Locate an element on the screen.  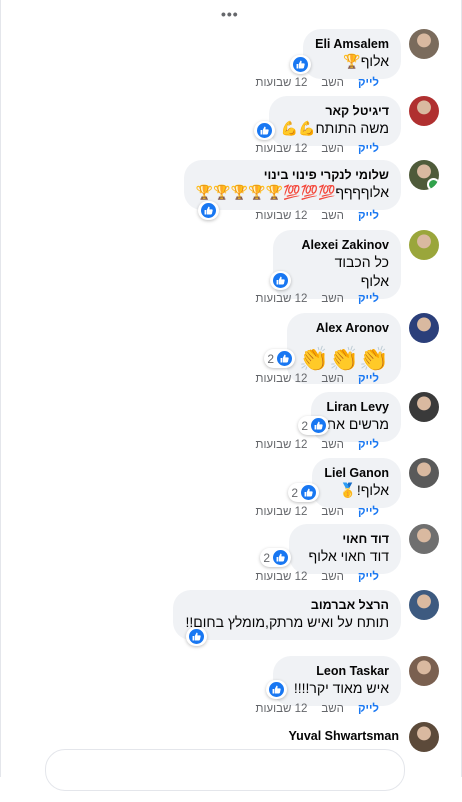
comment-text: 👏👏👏 is located at coordinates (344, 359).